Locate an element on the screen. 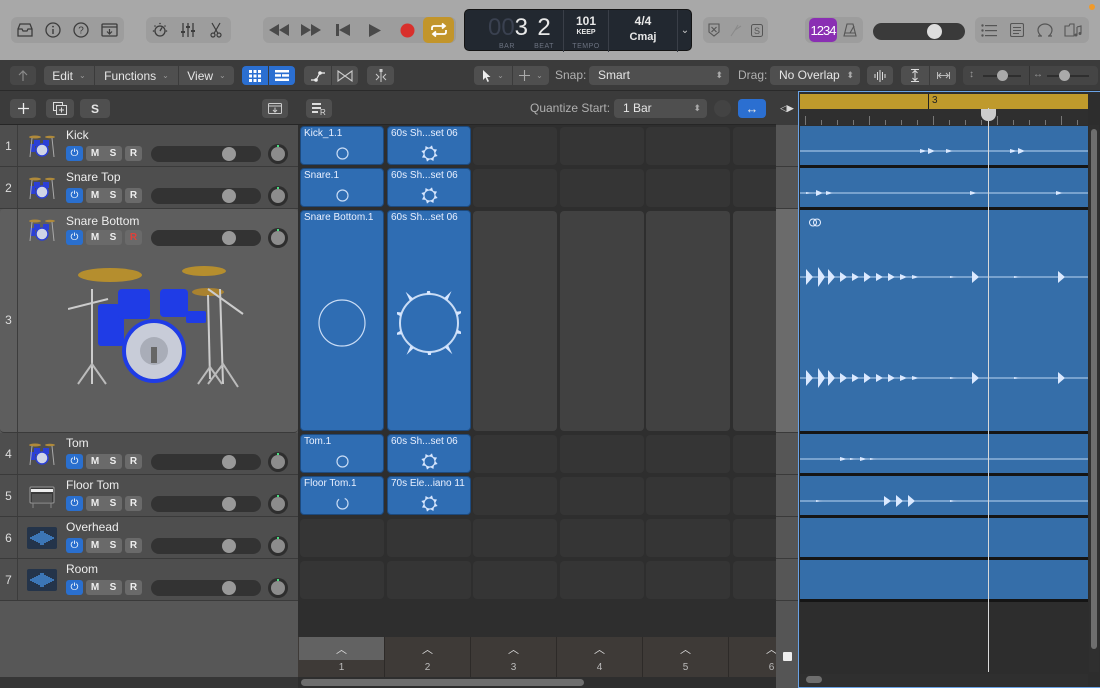  loop-browser-icon is located at coordinates (1045, 30).